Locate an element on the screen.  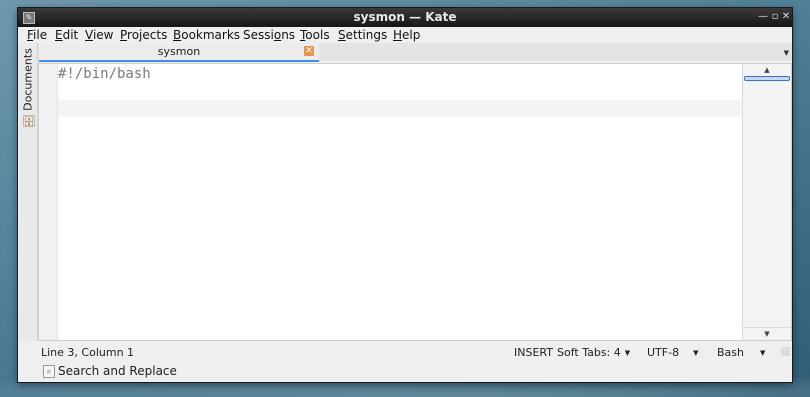
title-bar: ✎ sysmon — Kate — ▫ ✕ is located at coordinates (405, 17).